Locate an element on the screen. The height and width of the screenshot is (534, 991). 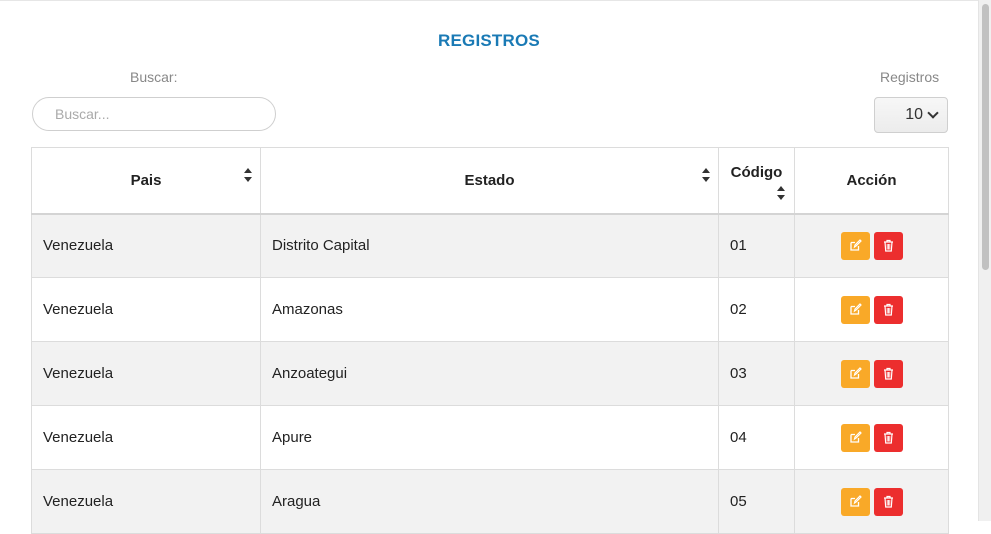
vertical-scrollbar is located at coordinates (984, 260).